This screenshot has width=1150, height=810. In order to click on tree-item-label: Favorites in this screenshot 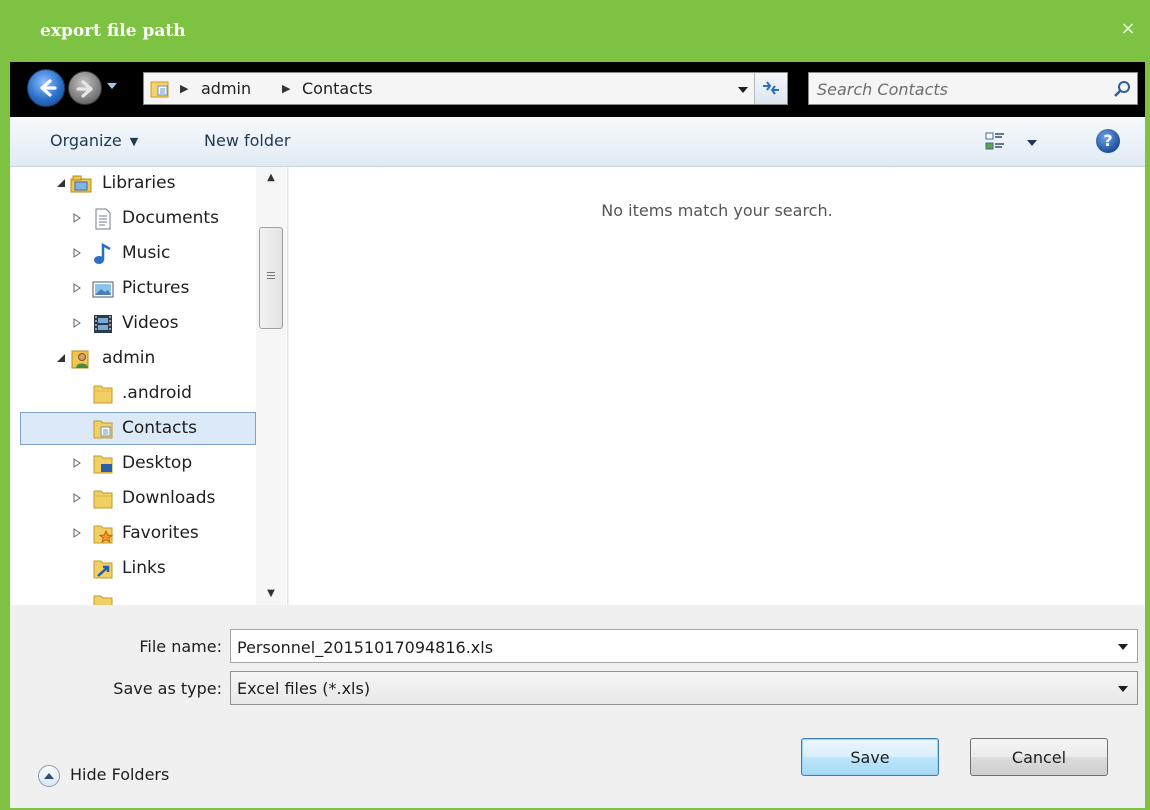, I will do `click(160, 533)`.